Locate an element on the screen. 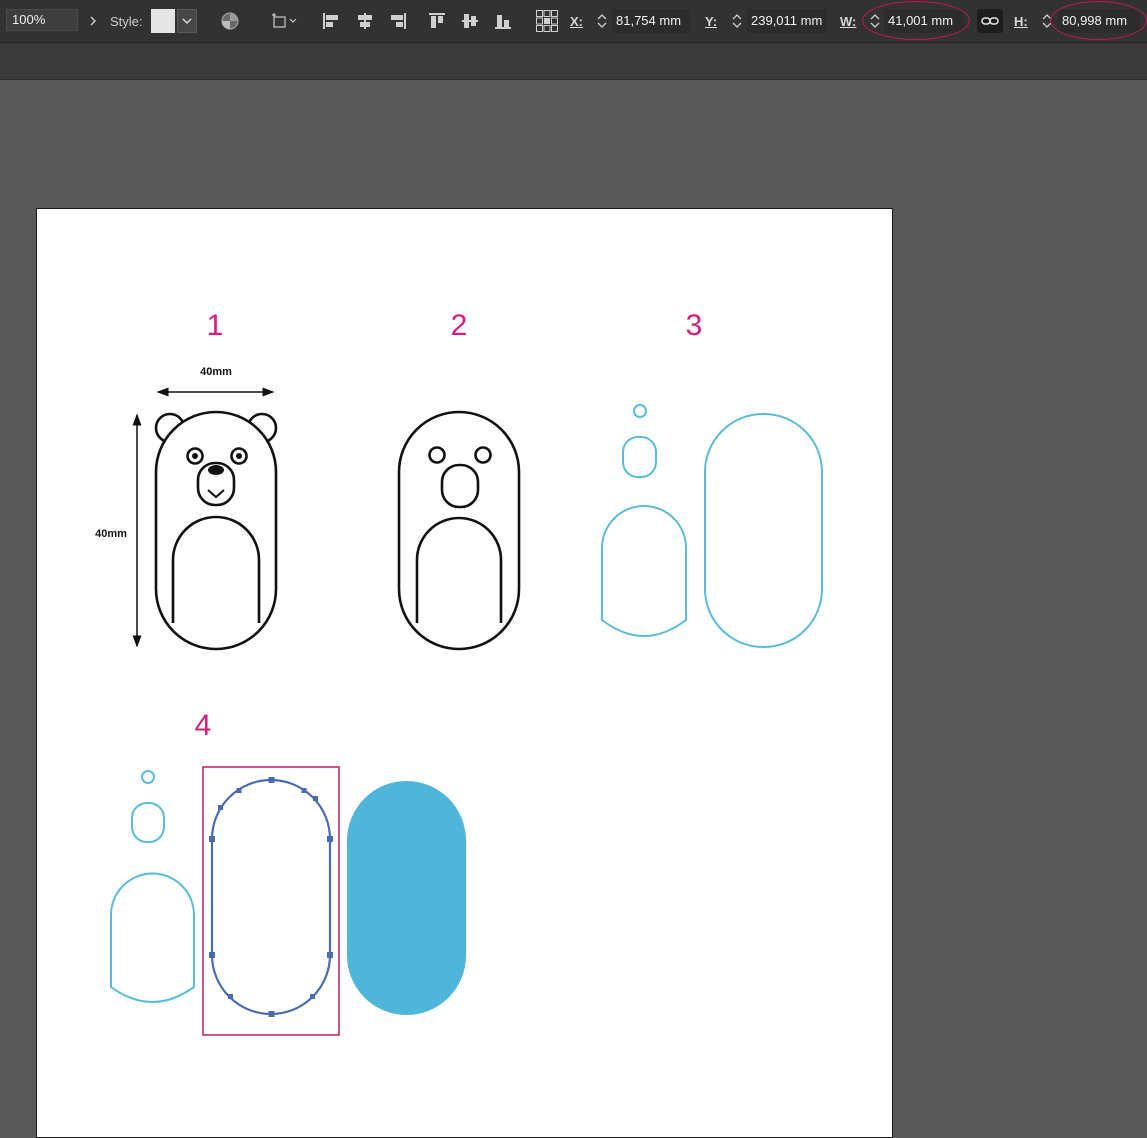  bear2-right-eye is located at coordinates (483, 455).